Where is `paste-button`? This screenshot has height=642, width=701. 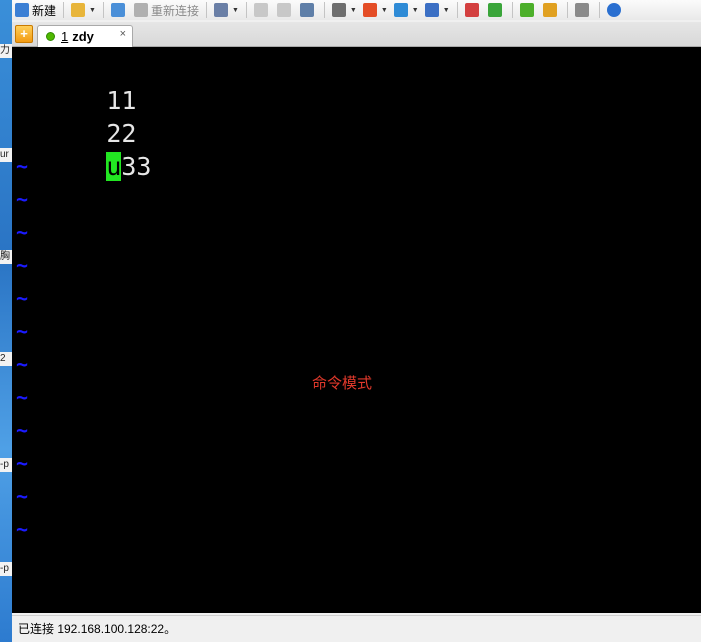 paste-button is located at coordinates (285, 10).